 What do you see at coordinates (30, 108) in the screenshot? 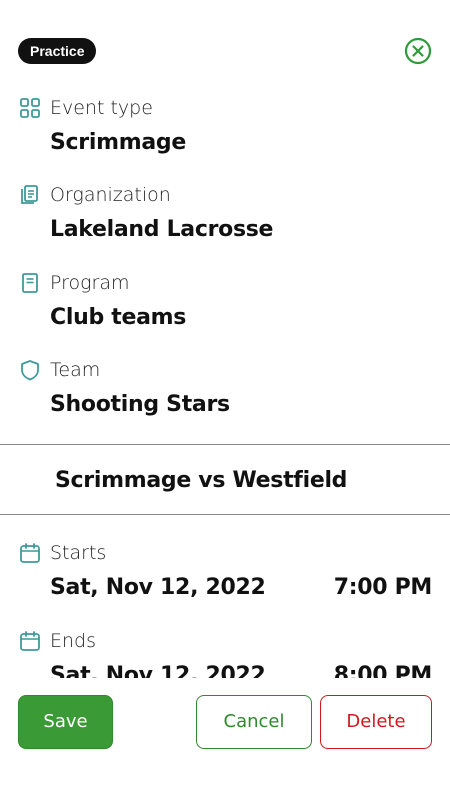
I see `grid-icon` at bounding box center [30, 108].